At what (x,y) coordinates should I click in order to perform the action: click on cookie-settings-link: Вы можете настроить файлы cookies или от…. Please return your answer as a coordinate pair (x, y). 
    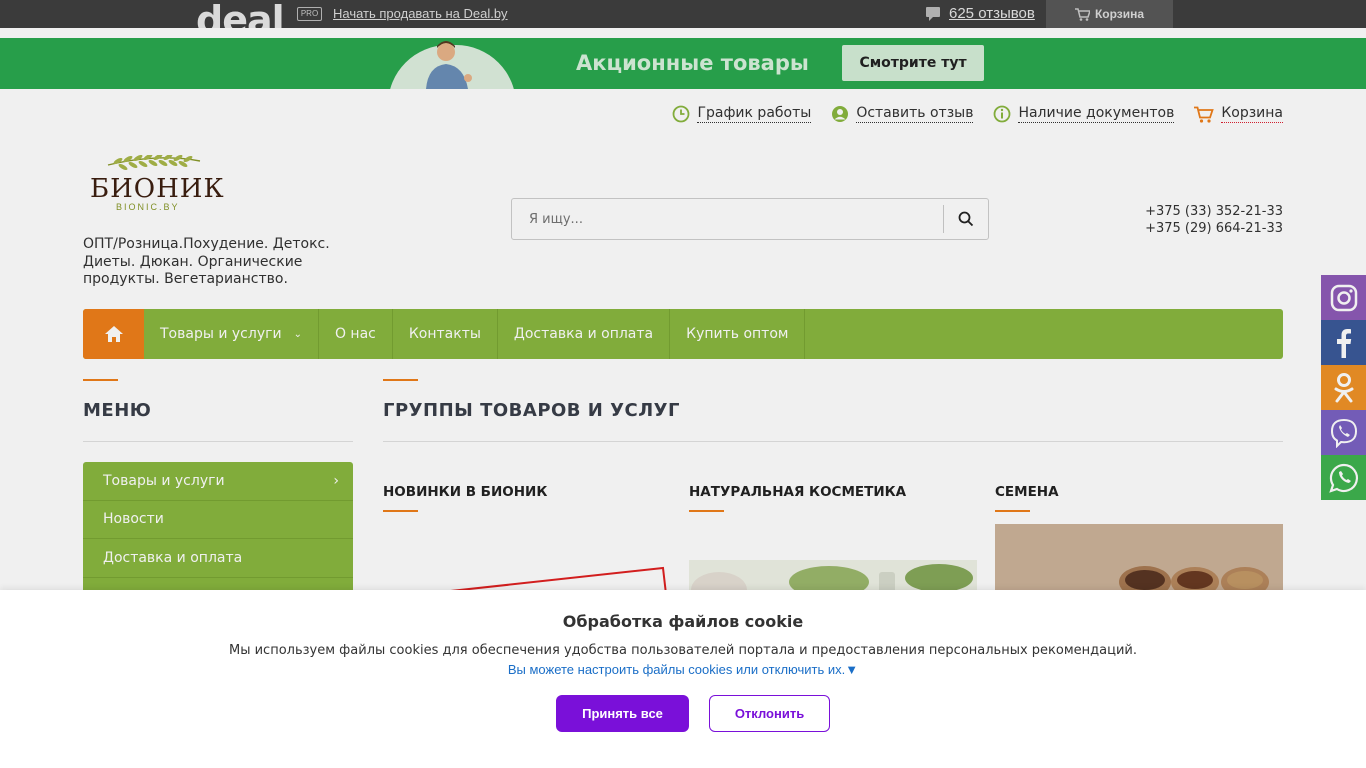
    Looking at the image, I should click on (683, 669).